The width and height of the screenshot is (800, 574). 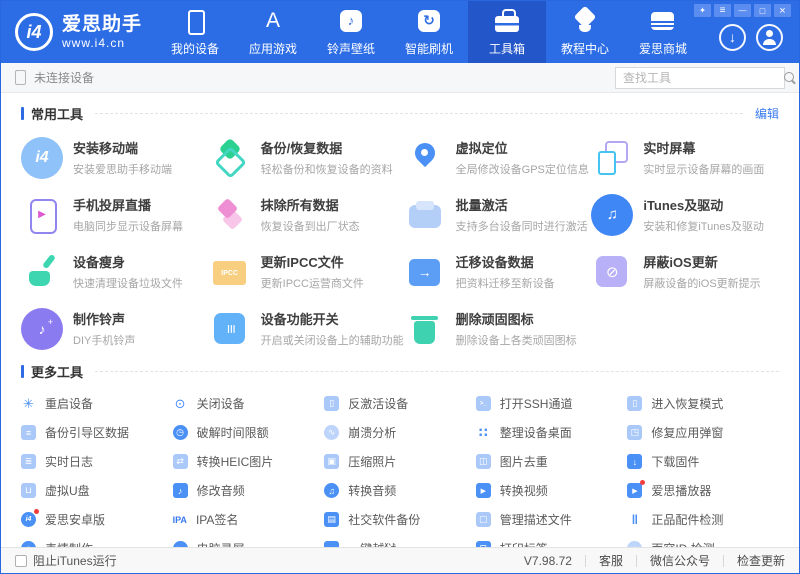 What do you see at coordinates (230, 158) in the screenshot?
I see `backup-restore-icon` at bounding box center [230, 158].